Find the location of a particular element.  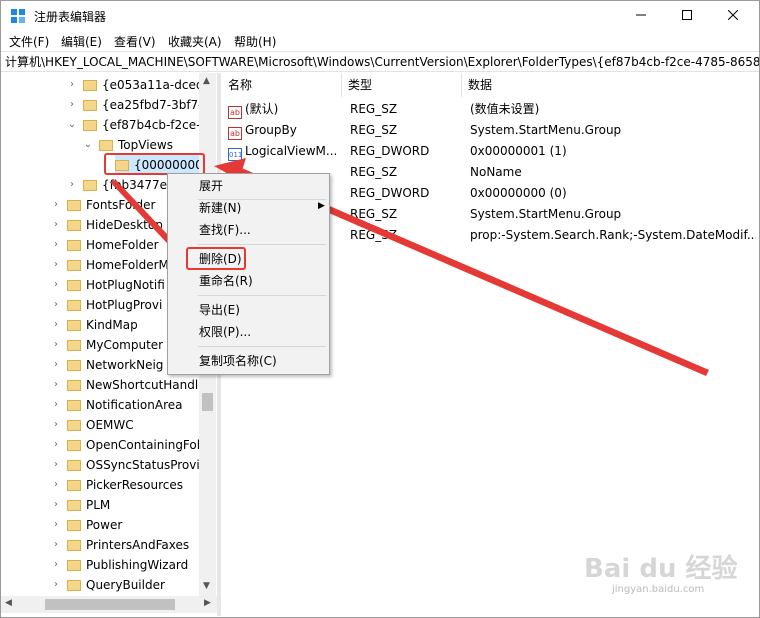

tree-item: › Power is located at coordinates (88, 525).